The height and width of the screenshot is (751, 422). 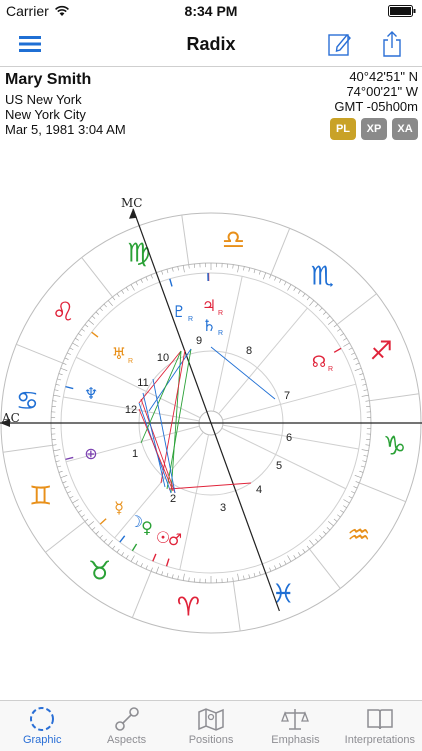 I want to click on share-icon, so click(x=392, y=44).